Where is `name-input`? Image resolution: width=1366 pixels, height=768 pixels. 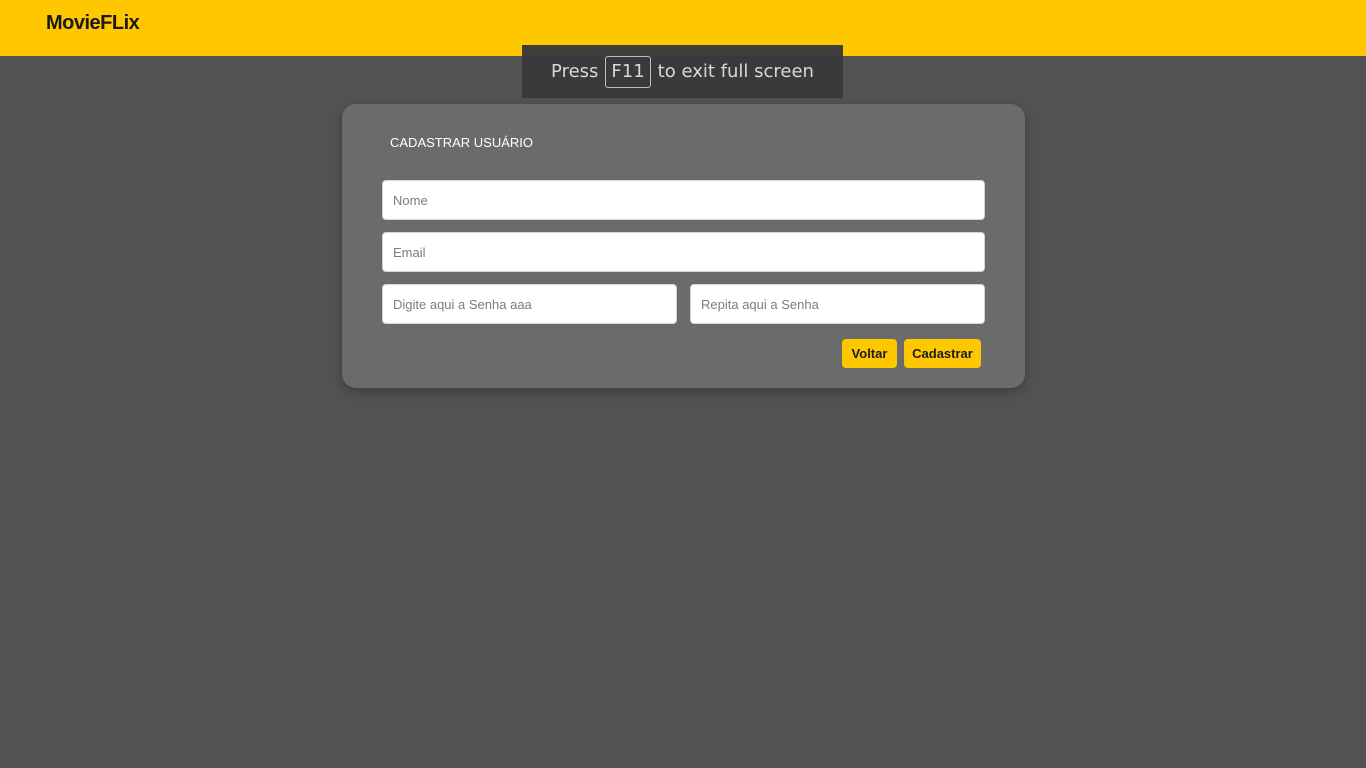 name-input is located at coordinates (683, 200).